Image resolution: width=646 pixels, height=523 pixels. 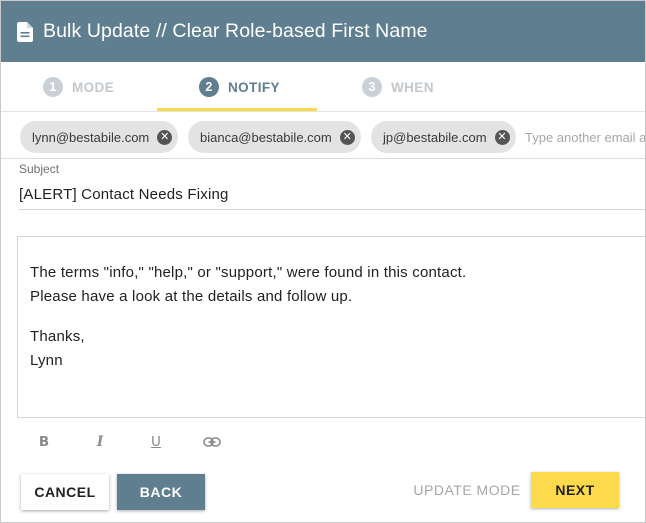 What do you see at coordinates (237, 109) in the screenshot?
I see `active-step-indicator` at bounding box center [237, 109].